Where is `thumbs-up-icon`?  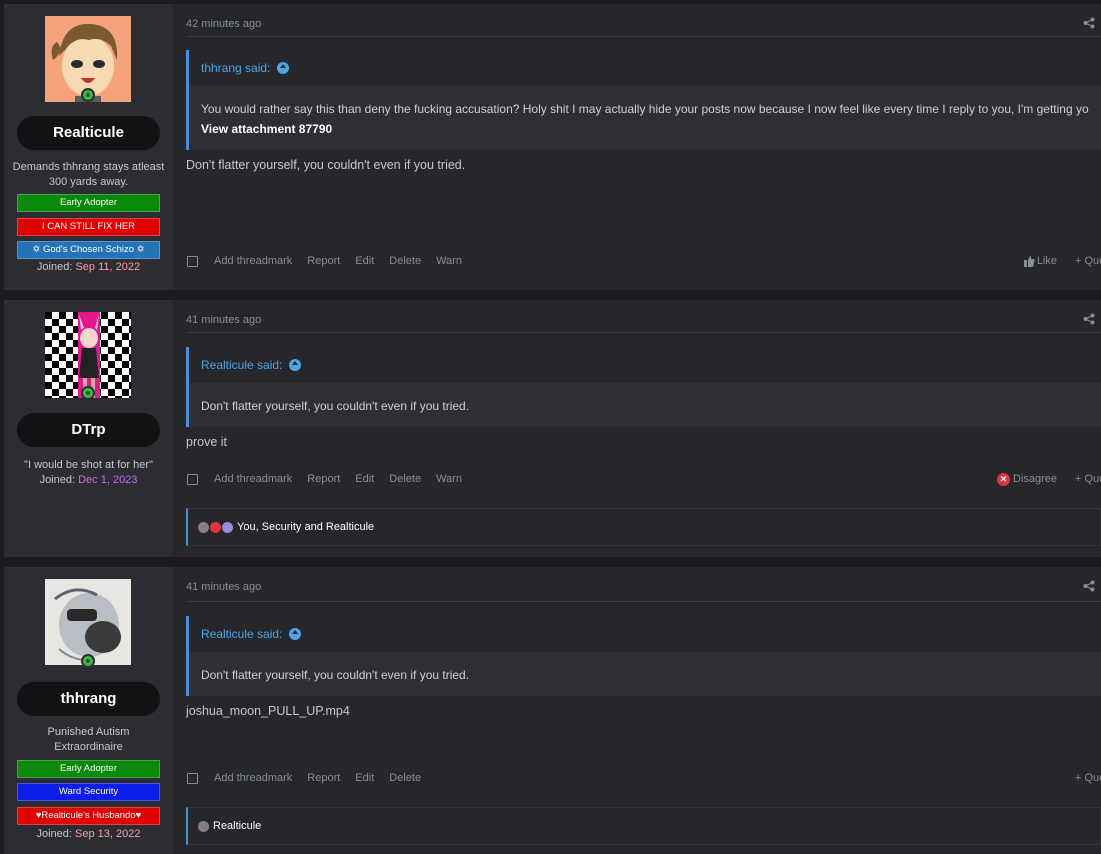
thumbs-up-icon is located at coordinates (1029, 261).